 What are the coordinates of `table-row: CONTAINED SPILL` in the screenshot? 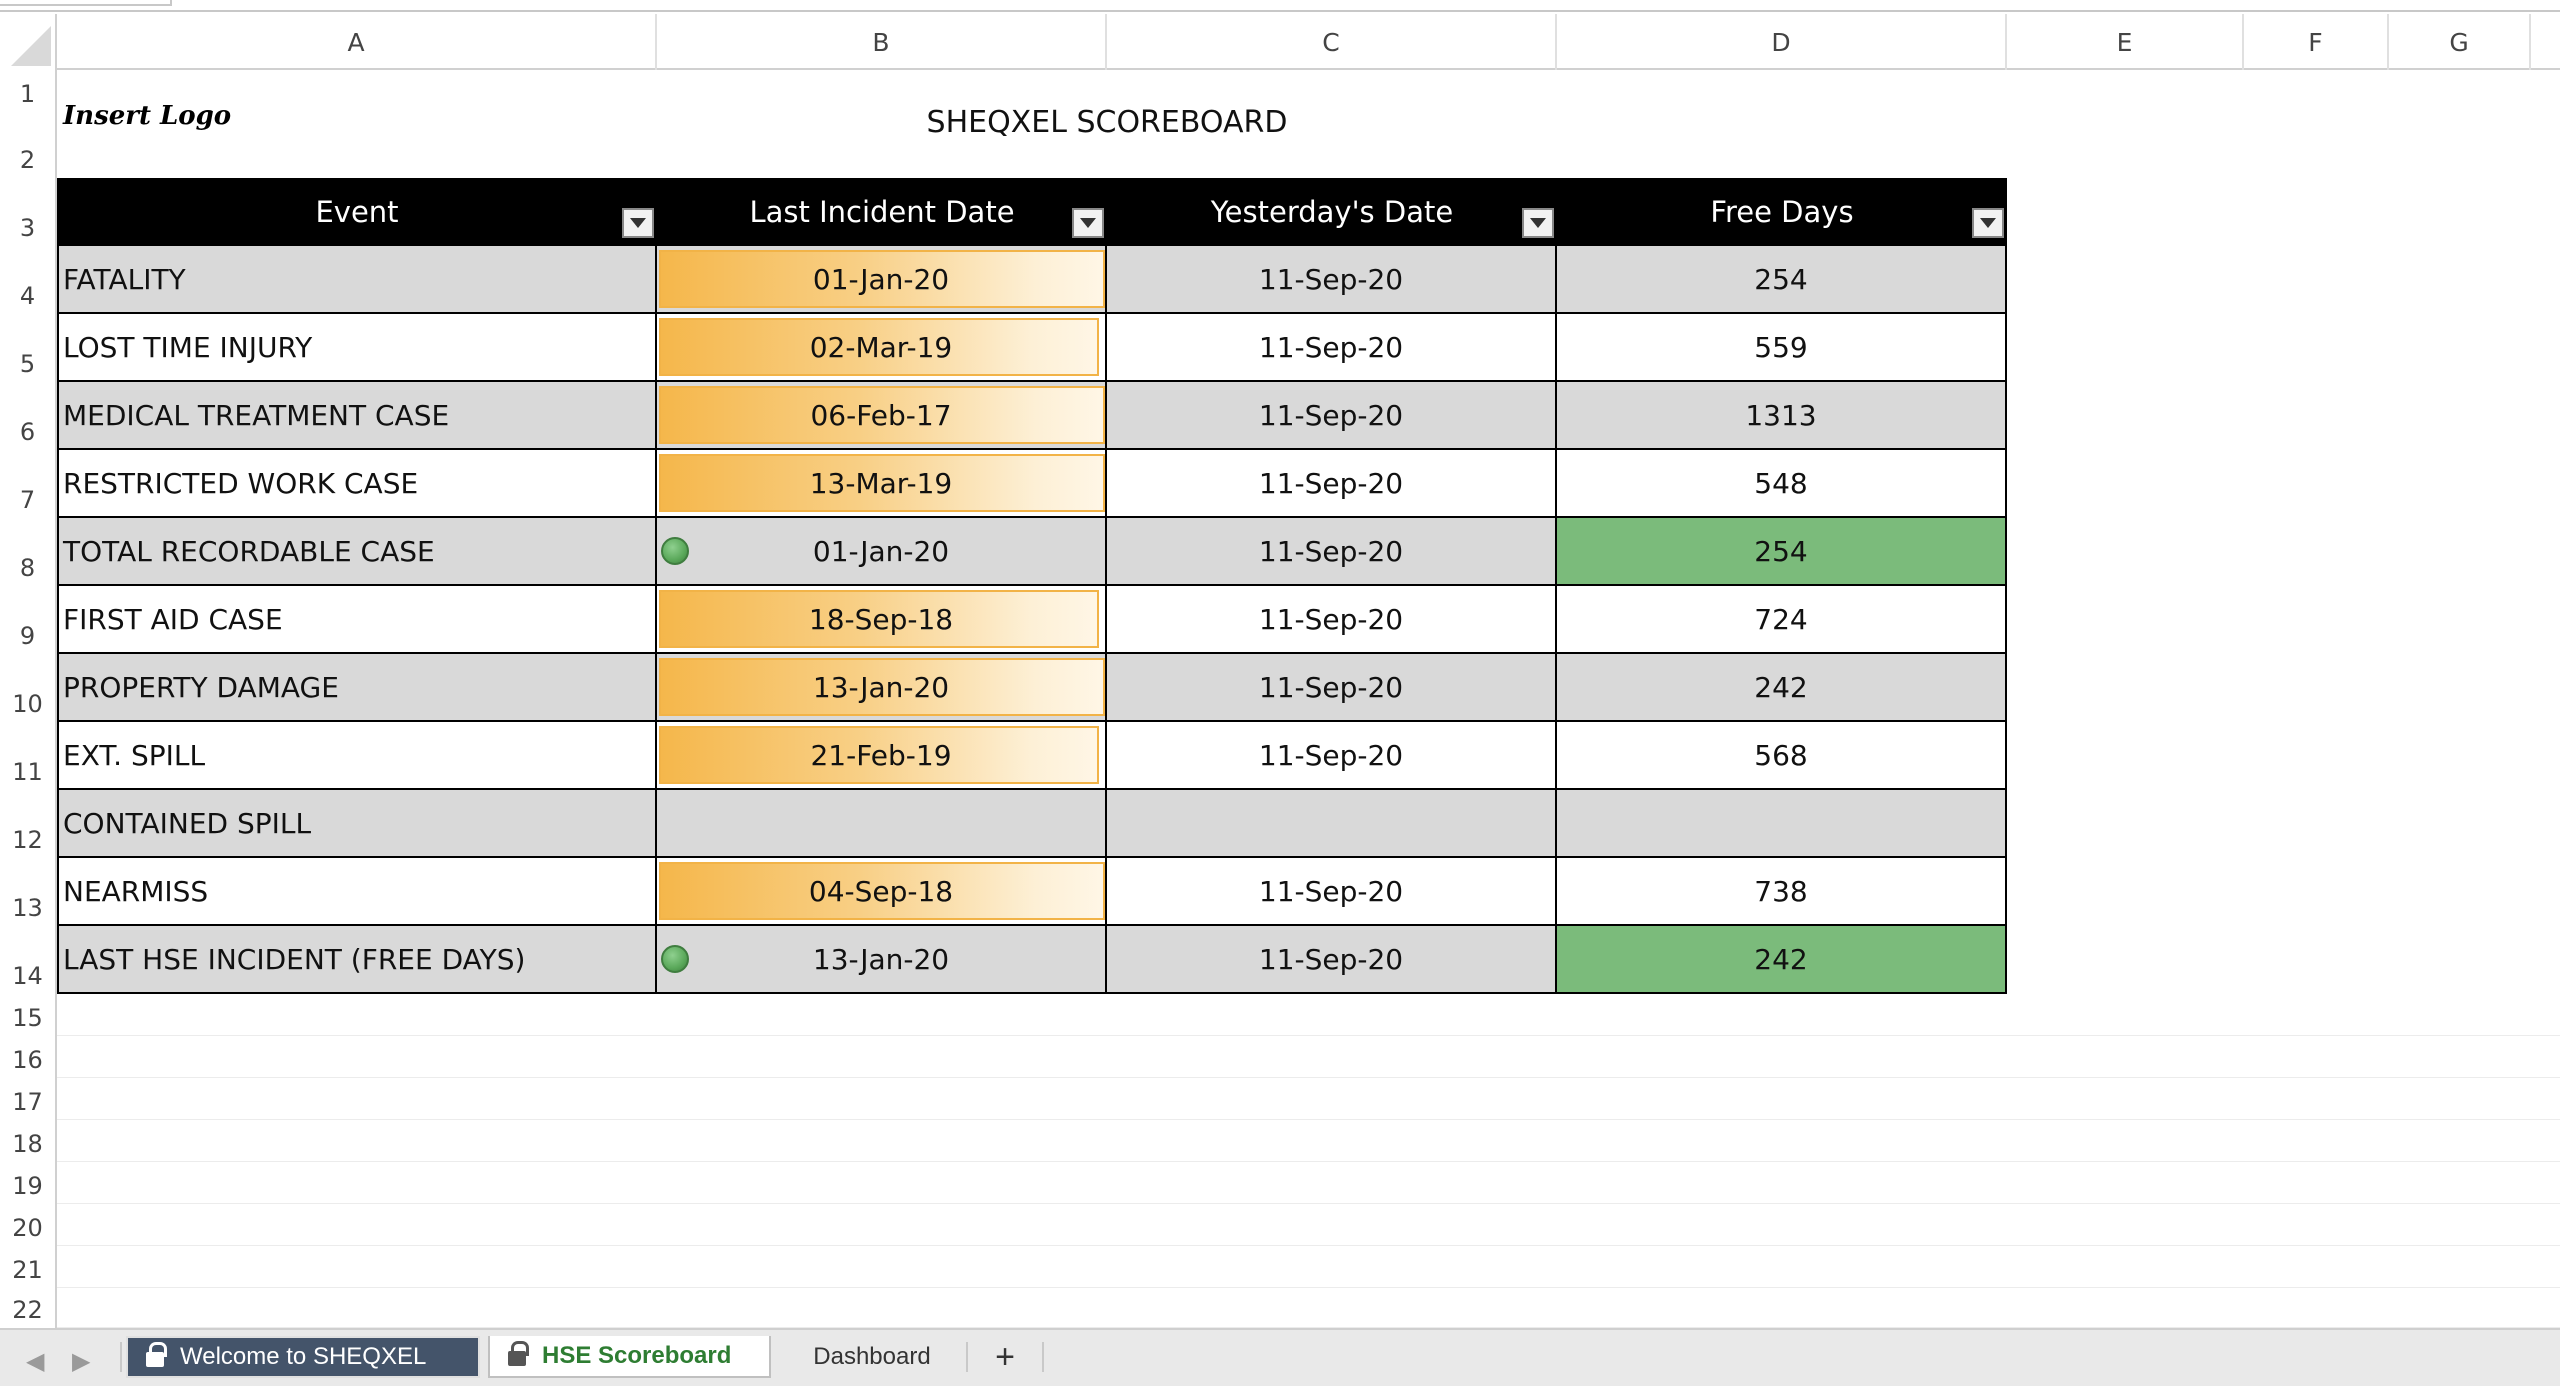 It's located at (1032, 824).